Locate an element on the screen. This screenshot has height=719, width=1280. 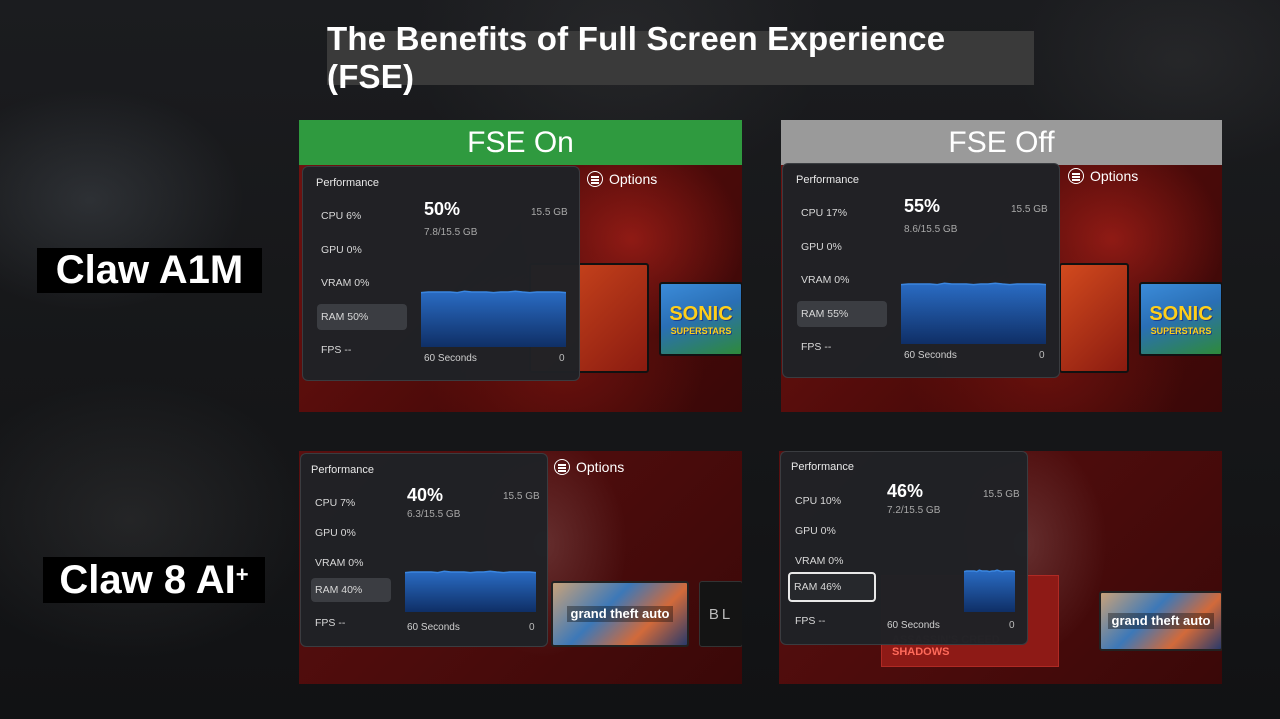
stat-ram: RAM 40% is located at coordinates (351, 590).